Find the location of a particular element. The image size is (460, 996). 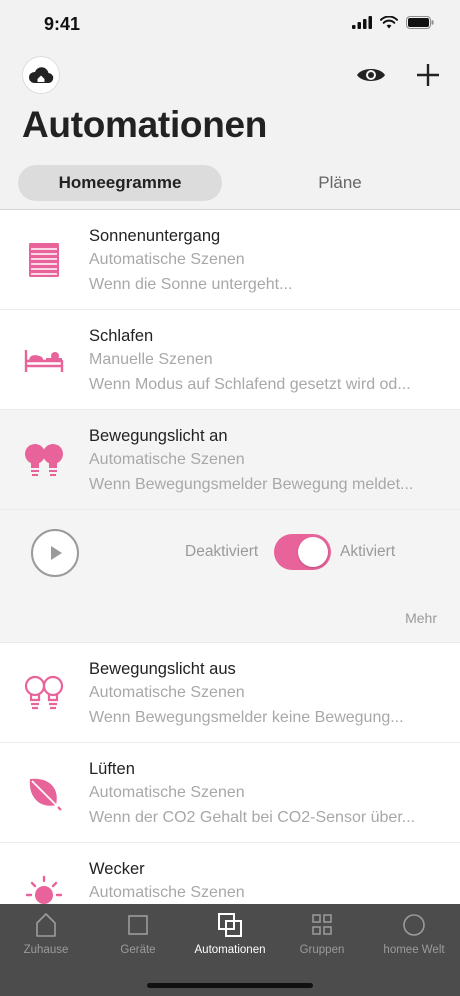

page-title: Automationen is located at coordinates (145, 124).